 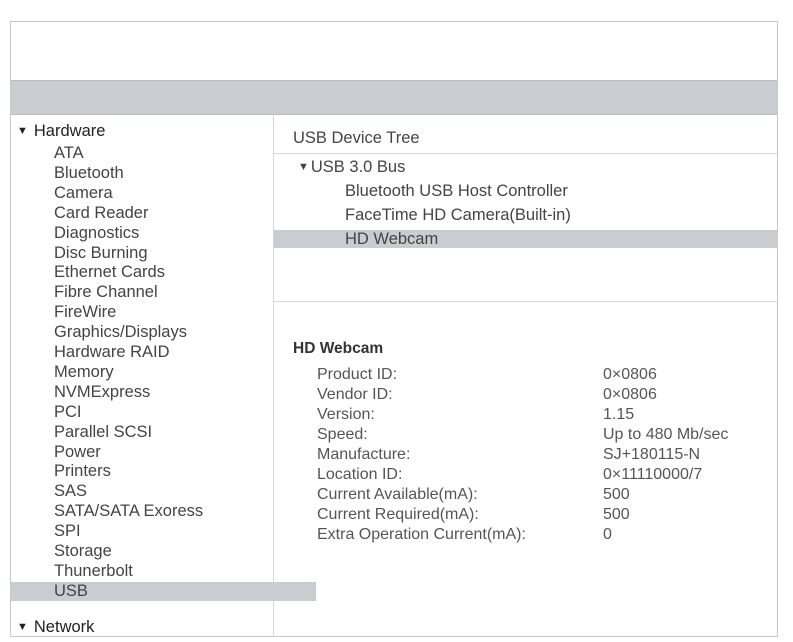 What do you see at coordinates (525, 239) in the screenshot?
I see `tree-item-device-selected: HD Webcam` at bounding box center [525, 239].